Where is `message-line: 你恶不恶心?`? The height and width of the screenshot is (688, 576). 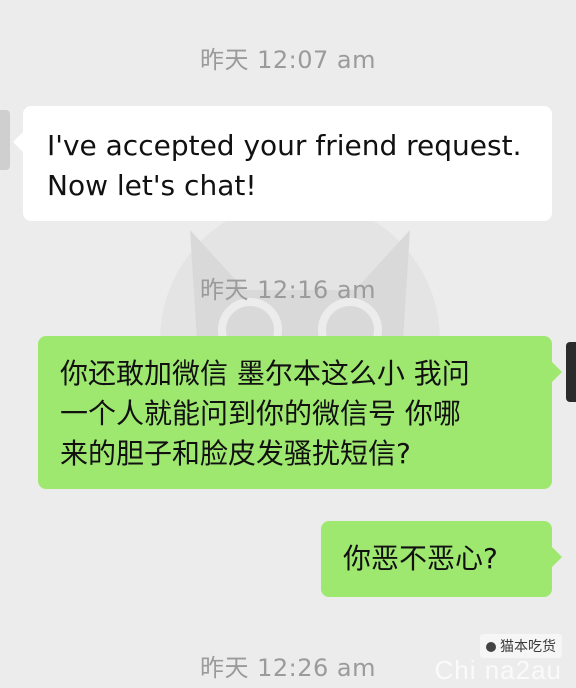
message-line: 你恶不恶心? is located at coordinates (420, 558).